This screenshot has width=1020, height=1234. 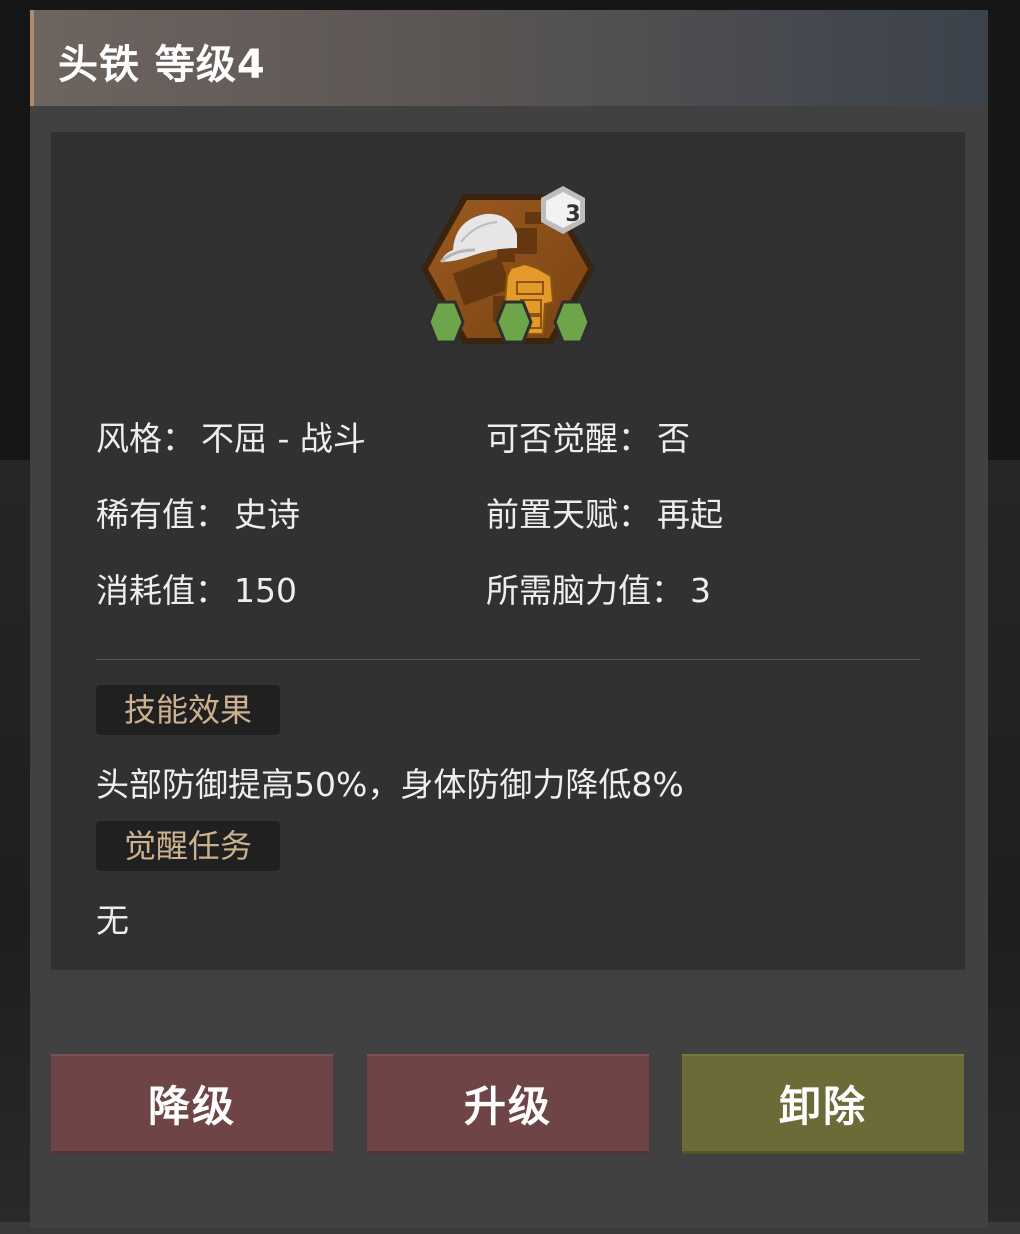 What do you see at coordinates (112, 920) in the screenshot?
I see `awaken-task-text: 无` at bounding box center [112, 920].